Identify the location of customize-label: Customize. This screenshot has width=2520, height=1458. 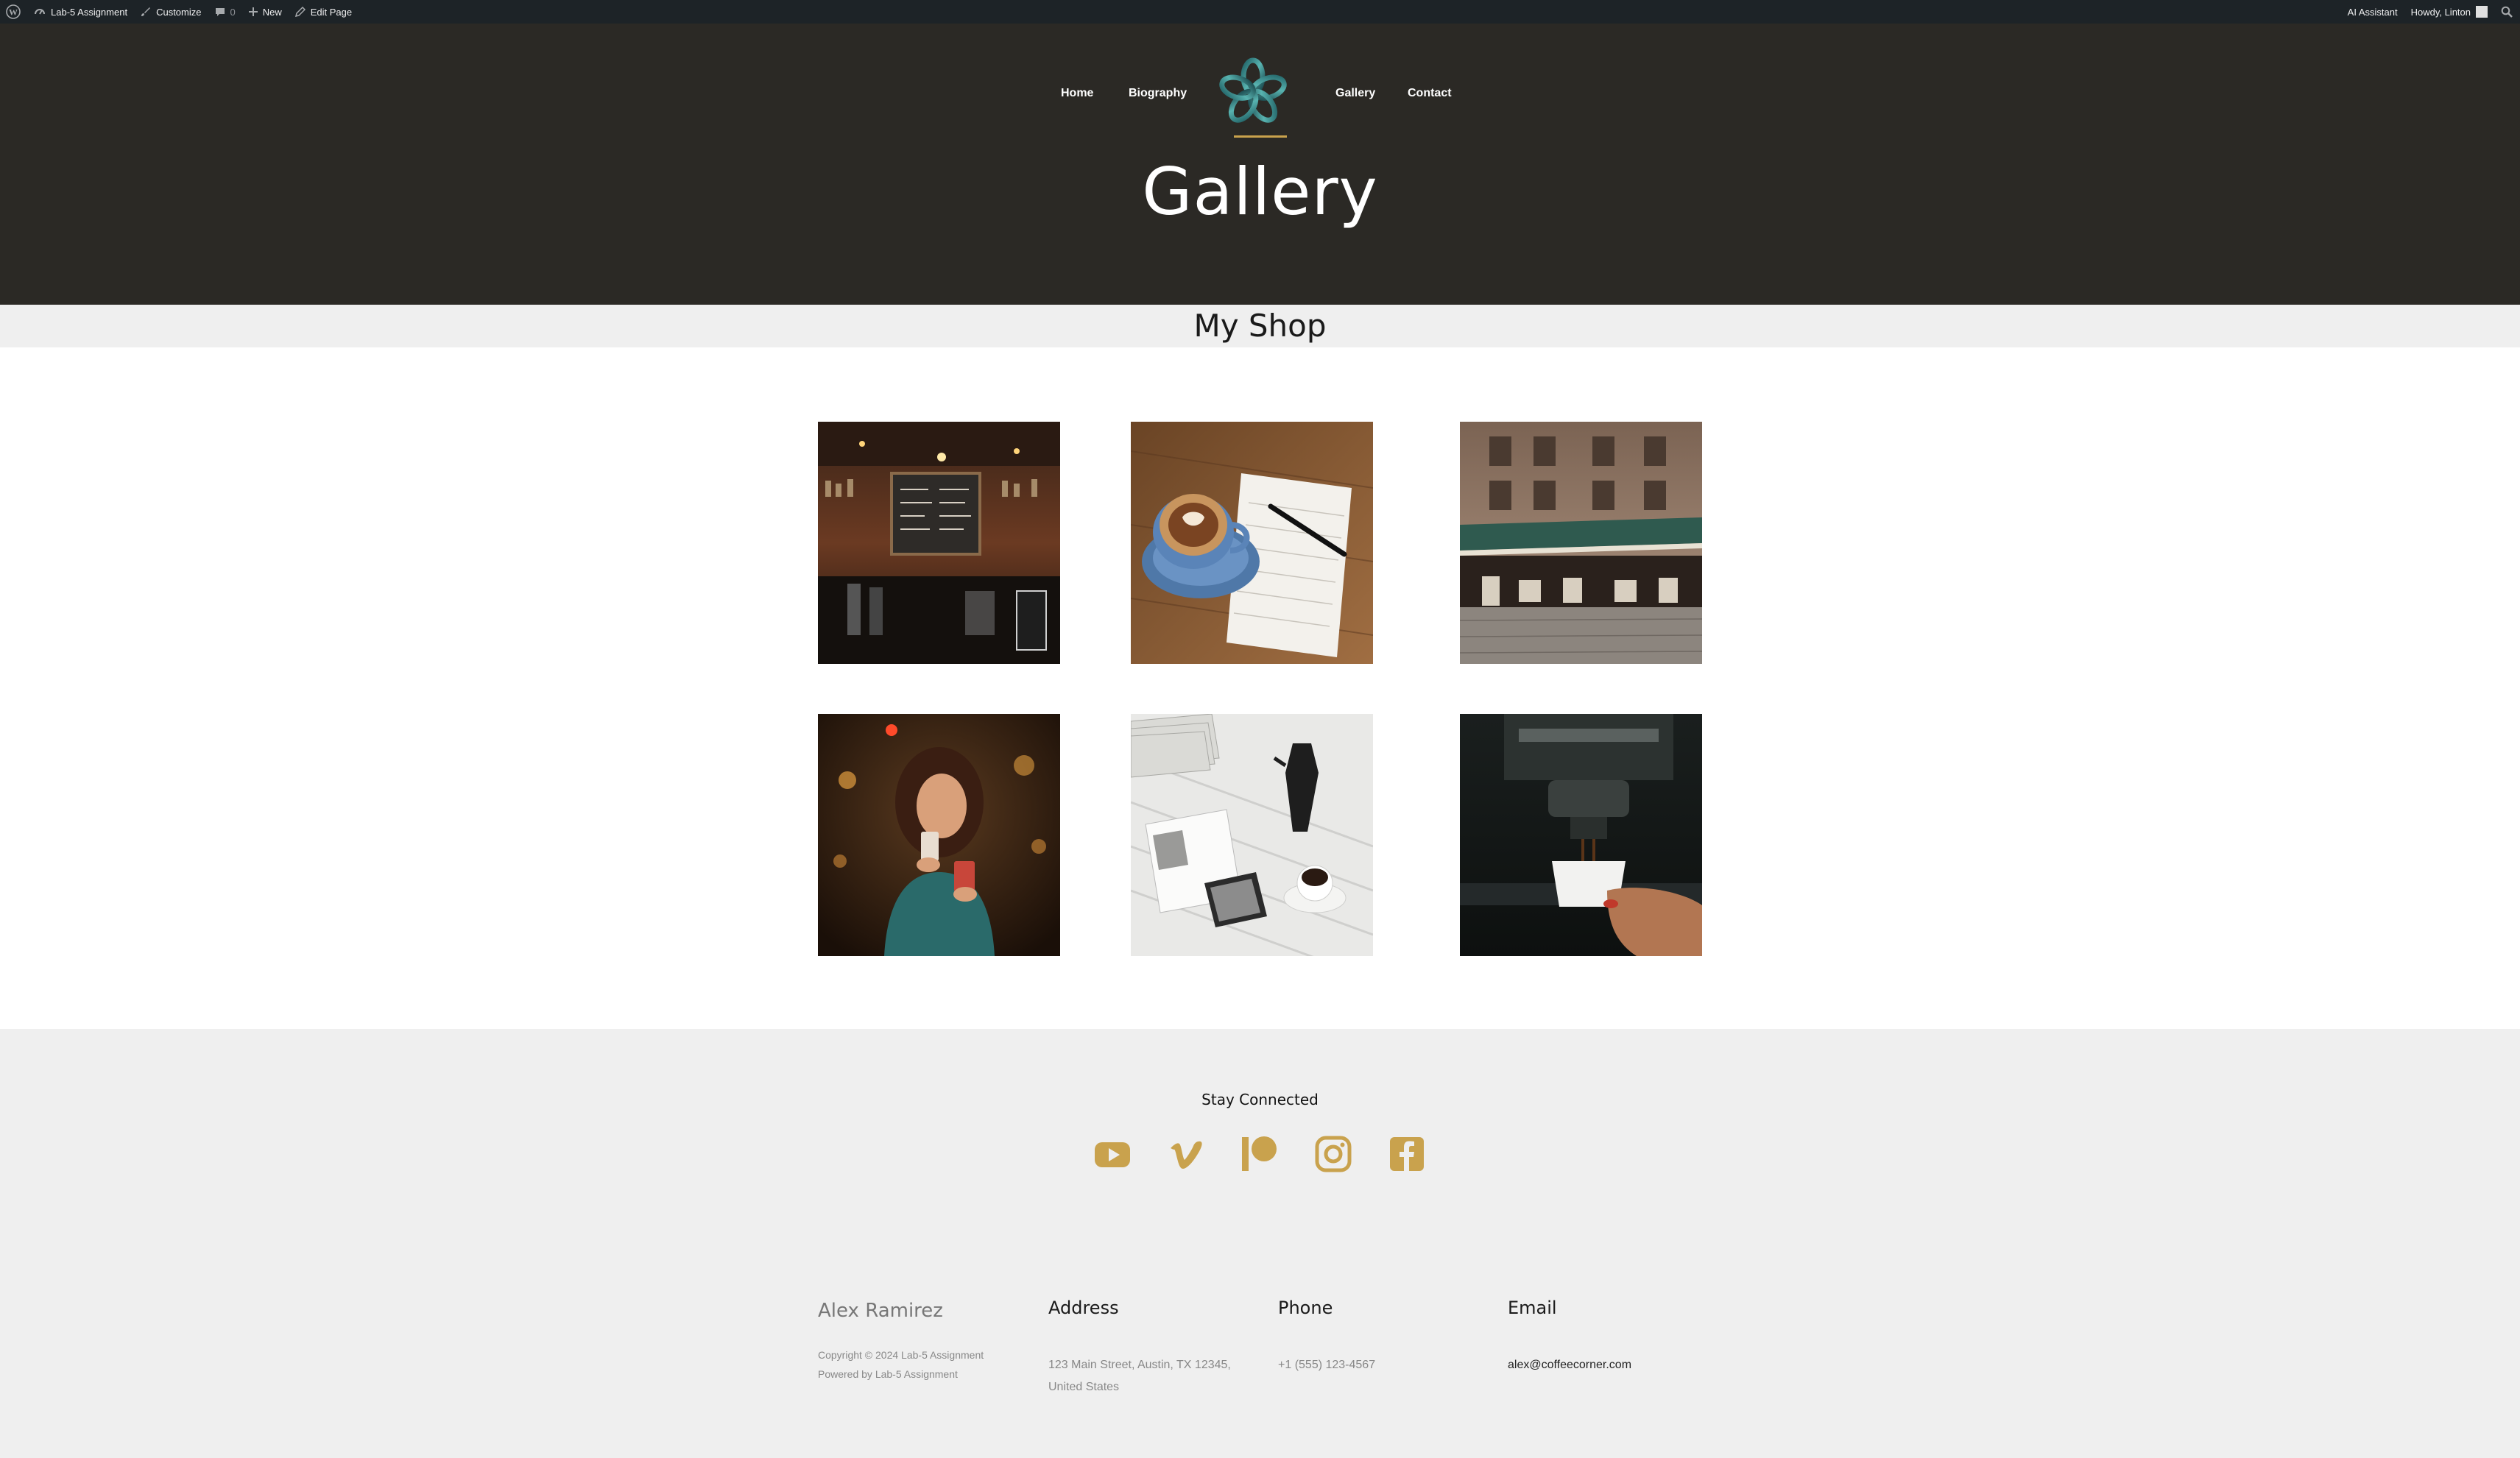
(179, 12).